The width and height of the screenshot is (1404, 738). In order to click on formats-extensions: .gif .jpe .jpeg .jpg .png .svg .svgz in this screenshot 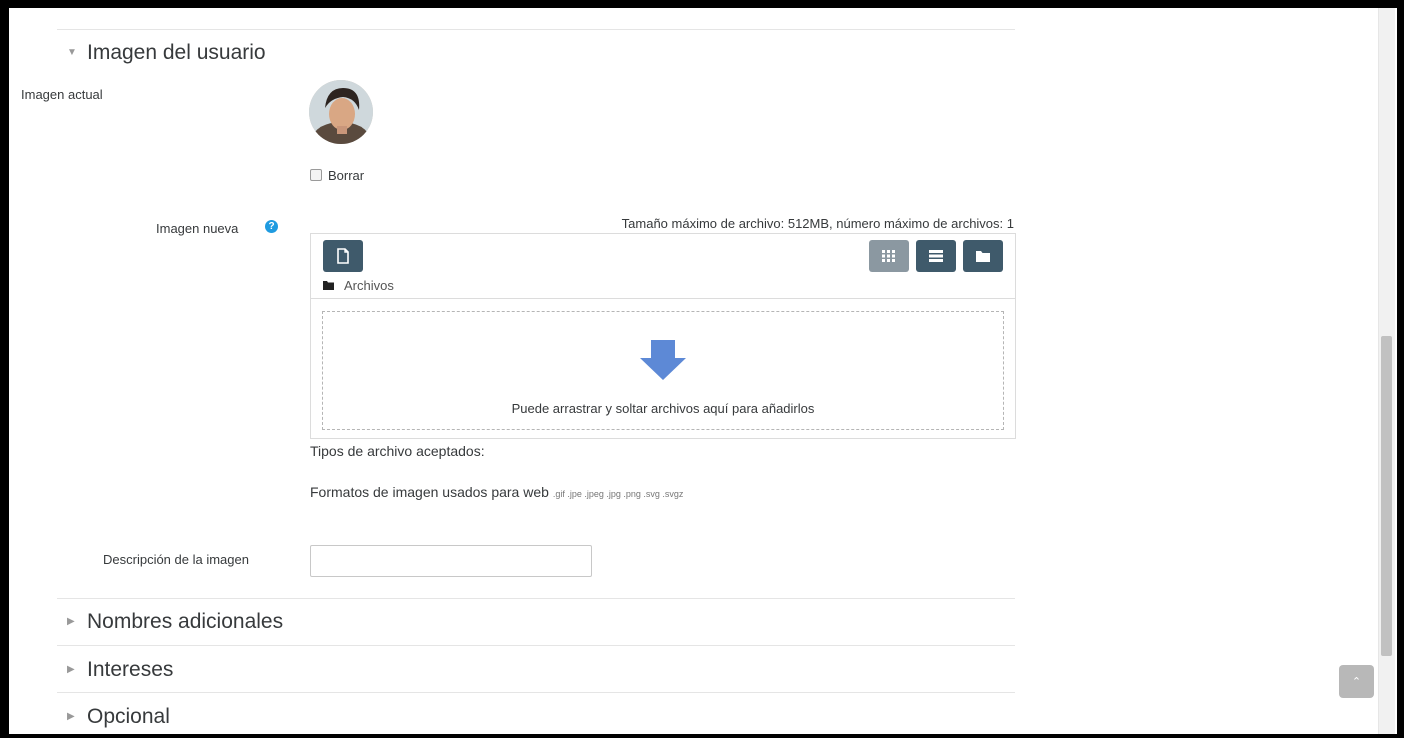, I will do `click(618, 494)`.